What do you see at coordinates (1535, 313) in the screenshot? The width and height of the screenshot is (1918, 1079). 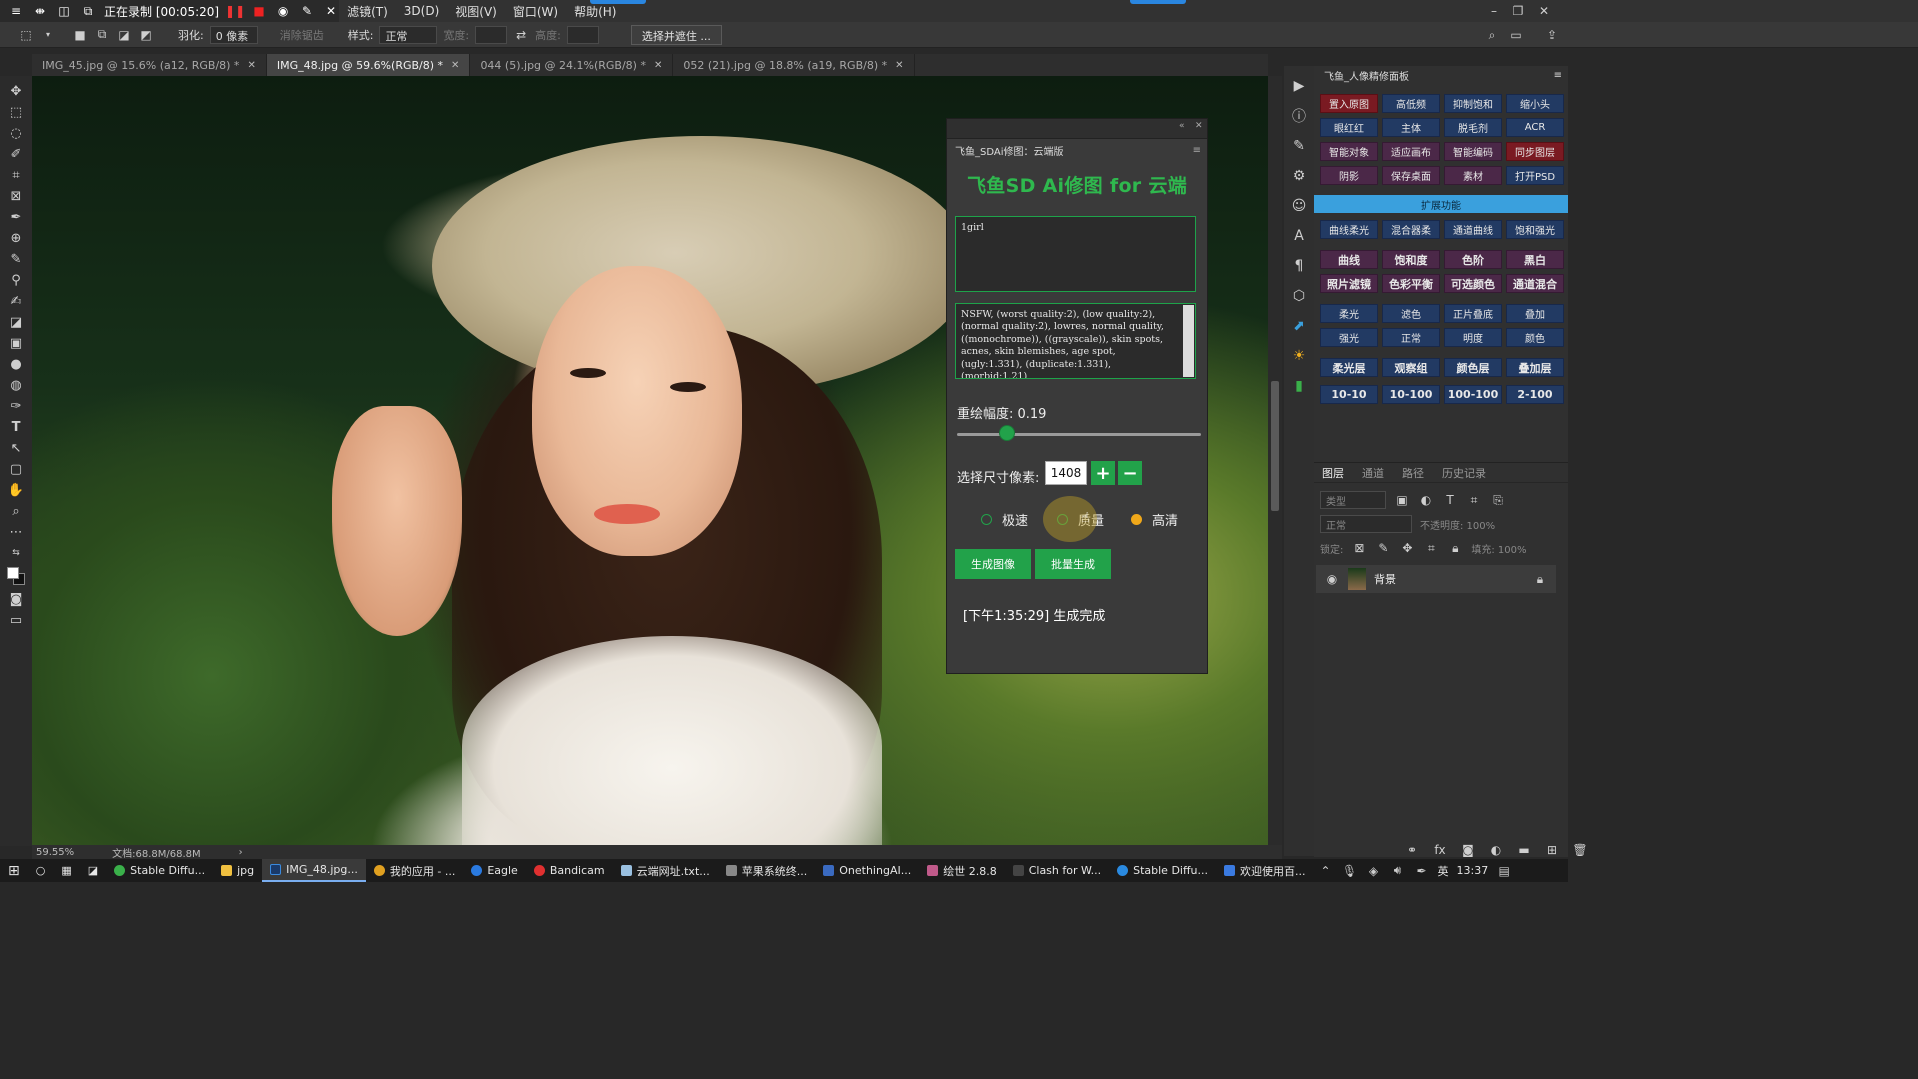 I see `overlay-button: 叠加` at bounding box center [1535, 313].